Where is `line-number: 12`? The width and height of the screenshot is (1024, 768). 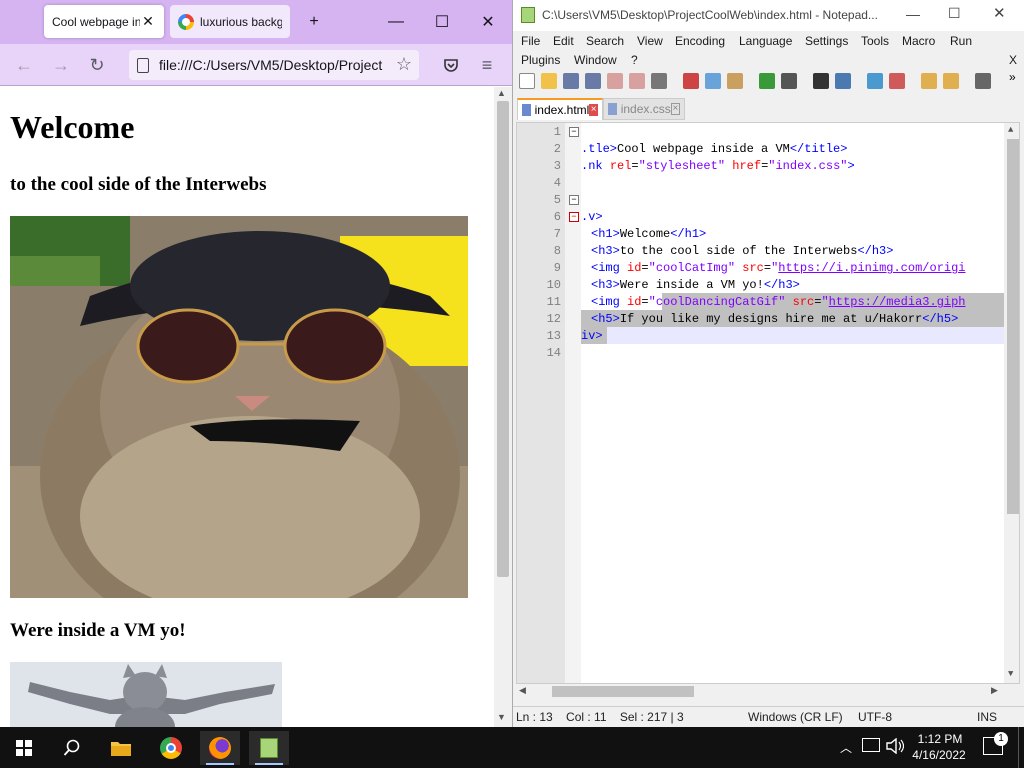 line-number: 12 is located at coordinates (553, 319).